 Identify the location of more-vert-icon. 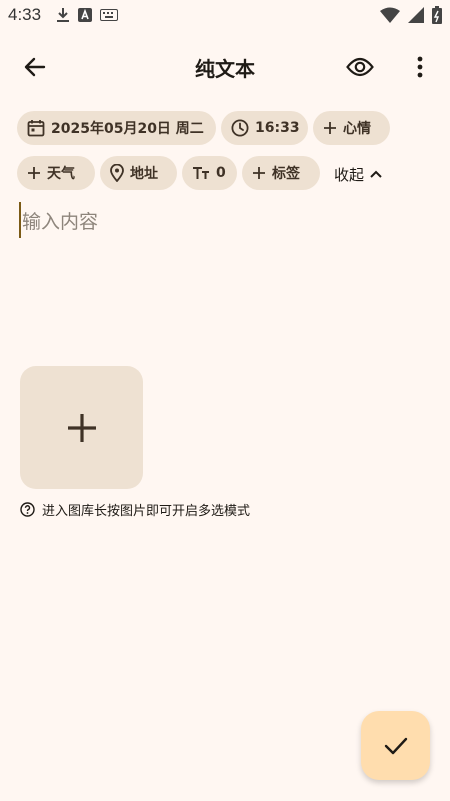
(420, 67).